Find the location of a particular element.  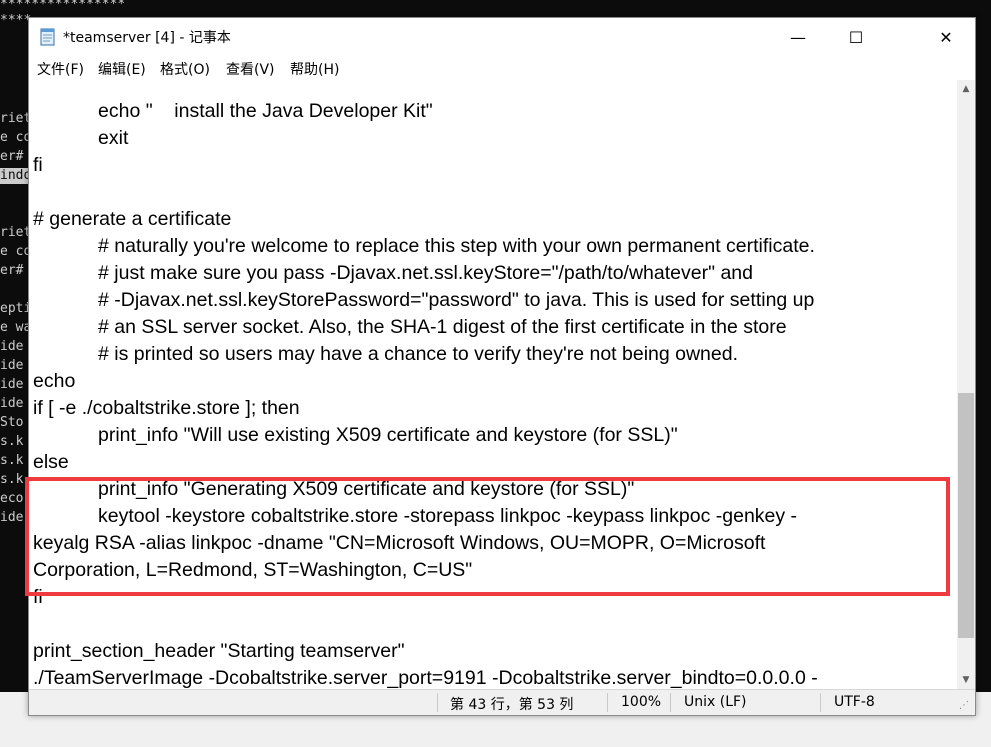

text-line: echo " install the Java Developer Kit" is located at coordinates (233, 111).